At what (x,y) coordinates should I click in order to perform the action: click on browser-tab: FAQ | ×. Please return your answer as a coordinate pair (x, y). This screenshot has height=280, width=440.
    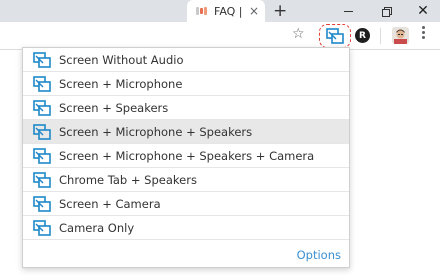
    Looking at the image, I should click on (226, 11).